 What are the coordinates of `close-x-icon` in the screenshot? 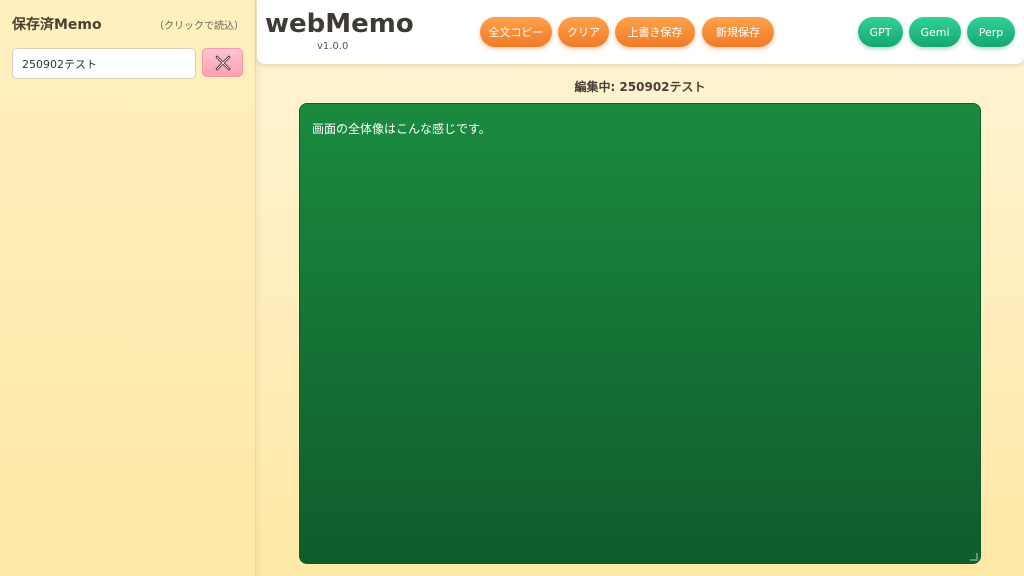 It's located at (222, 62).